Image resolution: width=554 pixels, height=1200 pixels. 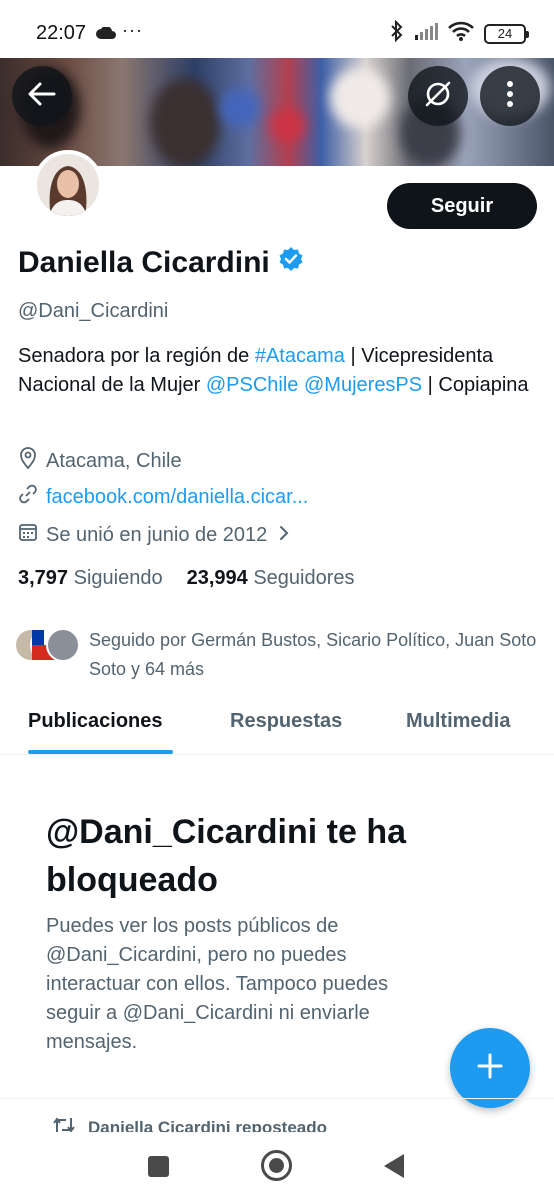 I want to click on compose-button, so click(x=490, y=1068).